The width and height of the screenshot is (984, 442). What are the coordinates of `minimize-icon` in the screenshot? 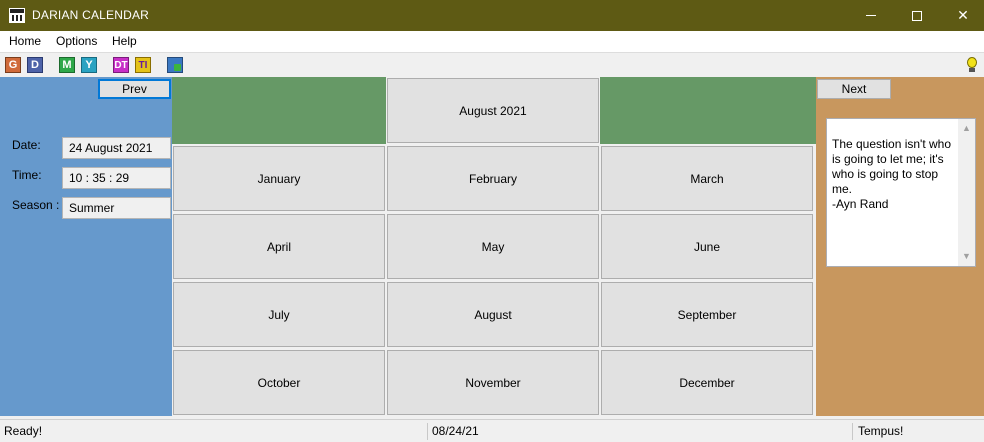 It's located at (871, 15).